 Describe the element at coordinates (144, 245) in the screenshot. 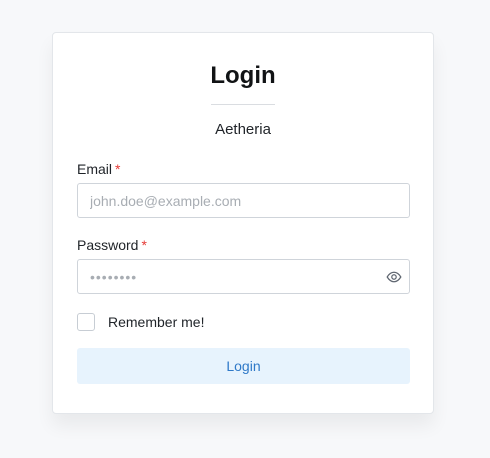

I see `password-required-mark: *` at that location.